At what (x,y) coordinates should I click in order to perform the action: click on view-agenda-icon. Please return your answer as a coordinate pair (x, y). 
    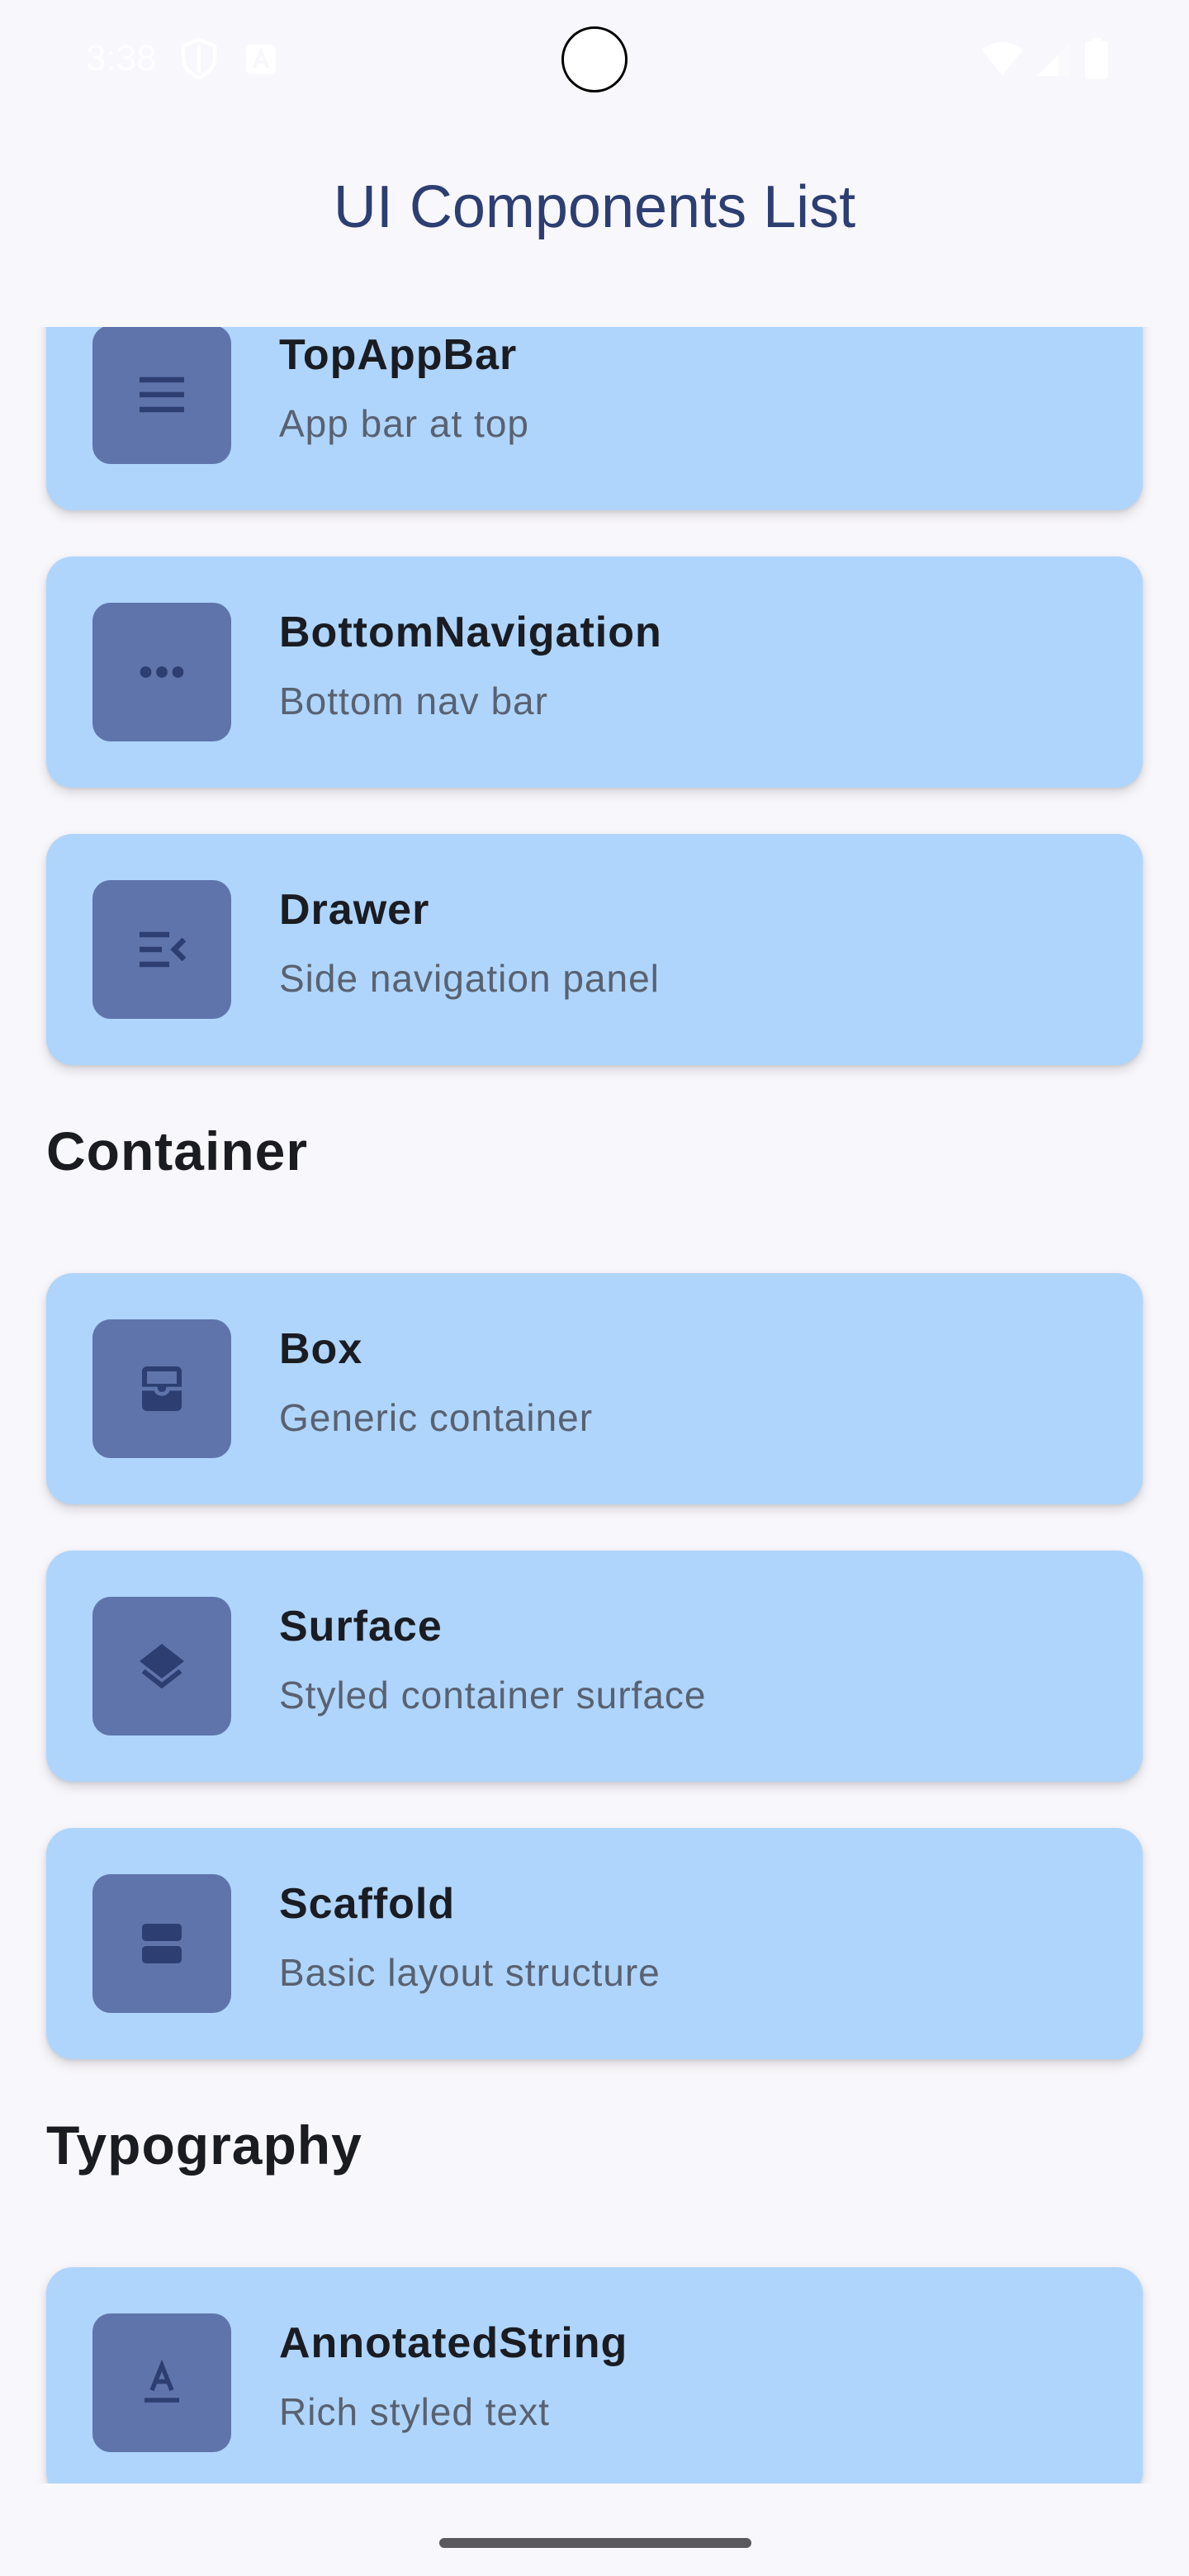
    Looking at the image, I should click on (161, 1943).